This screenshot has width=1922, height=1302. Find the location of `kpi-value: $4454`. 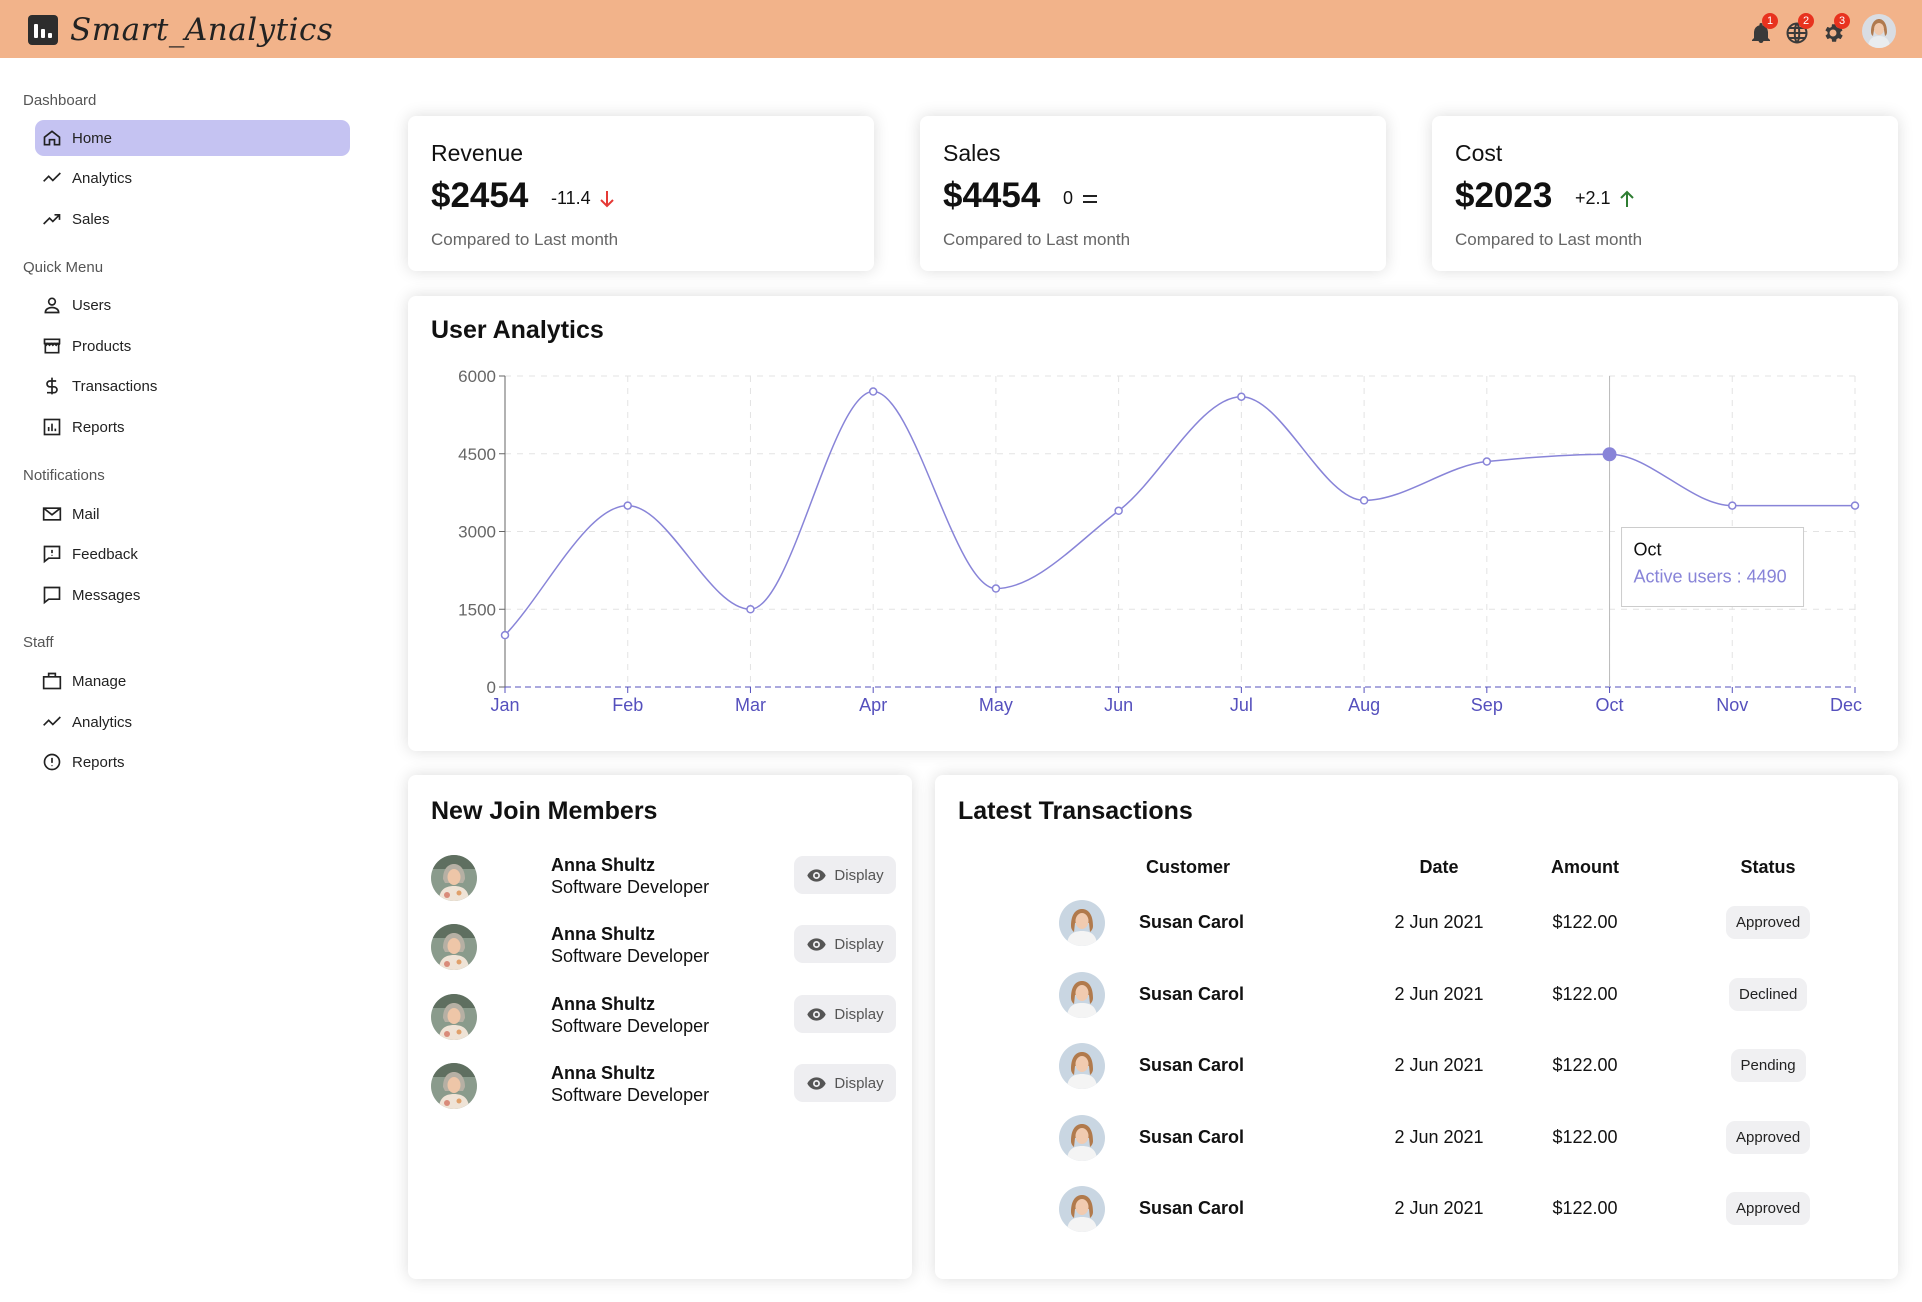

kpi-value: $4454 is located at coordinates (992, 195).